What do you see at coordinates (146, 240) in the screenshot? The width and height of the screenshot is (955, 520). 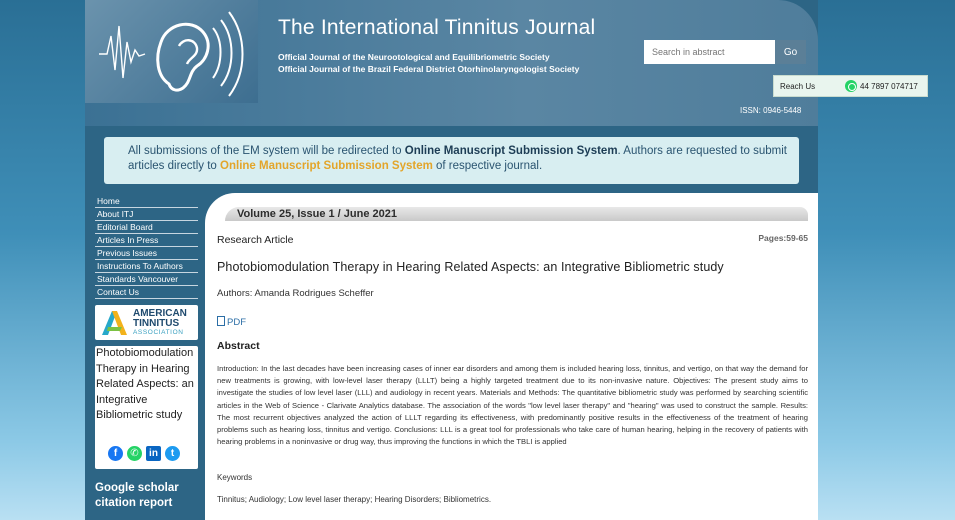 I see `sidebar-item-articles-in-press: Articles In Press` at bounding box center [146, 240].